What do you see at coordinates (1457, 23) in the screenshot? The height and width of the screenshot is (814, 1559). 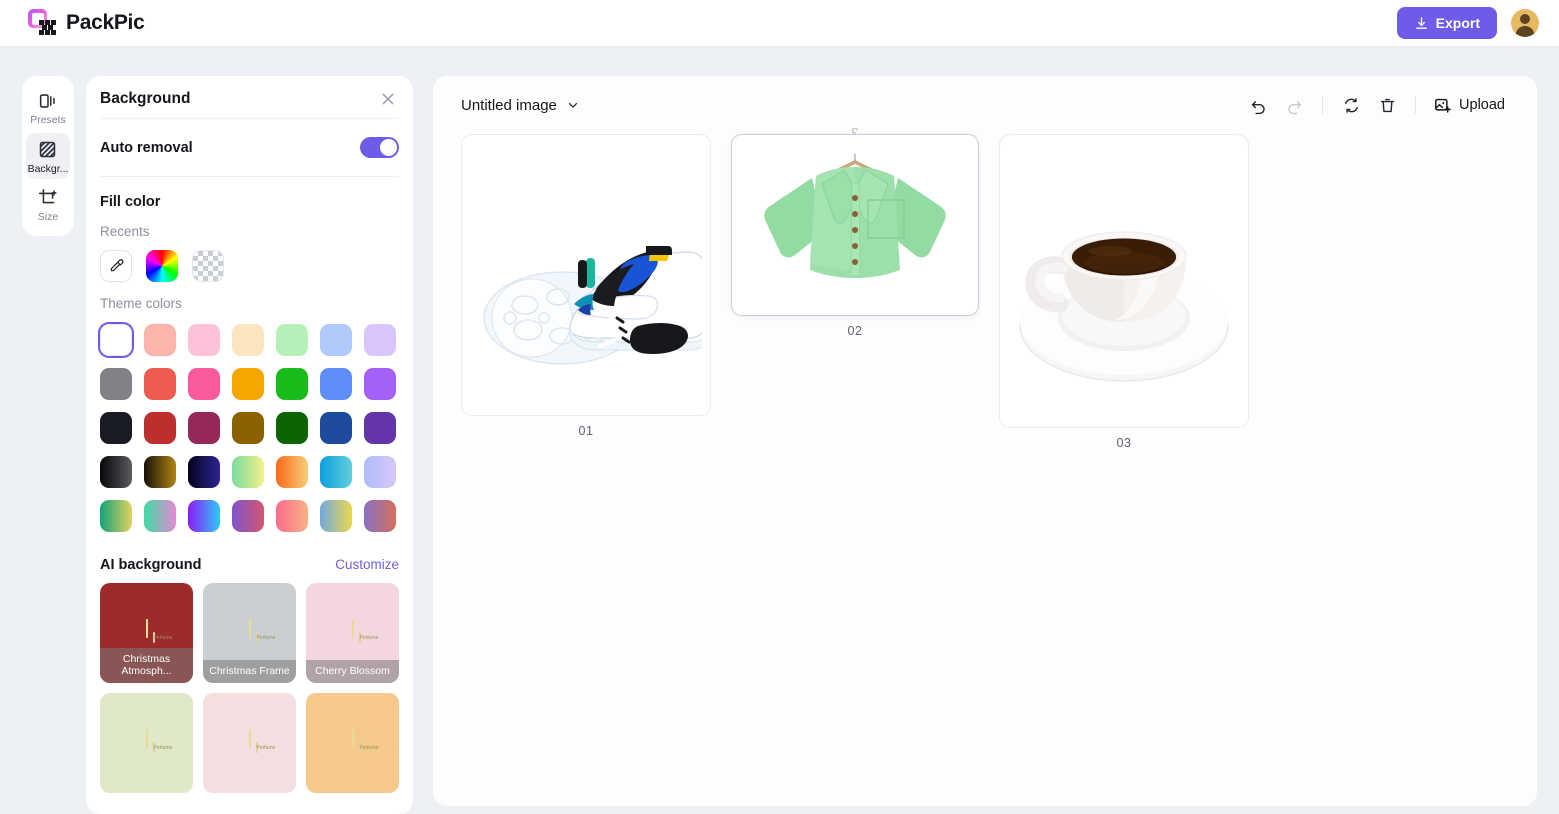 I see `export-button-label: Export` at bounding box center [1457, 23].